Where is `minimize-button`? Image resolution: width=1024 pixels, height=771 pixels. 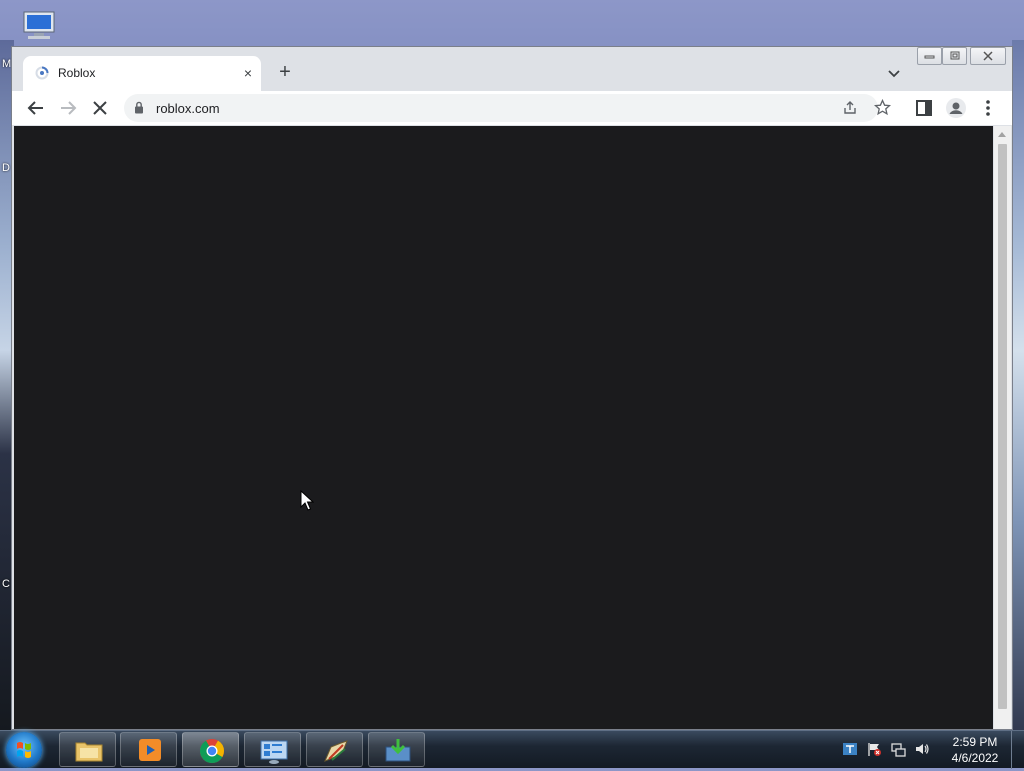 minimize-button is located at coordinates (929, 56).